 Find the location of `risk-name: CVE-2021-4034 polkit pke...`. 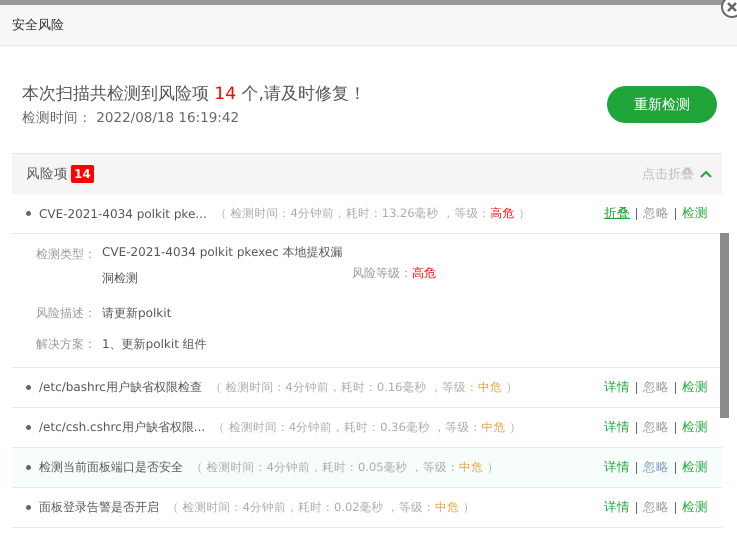

risk-name: CVE-2021-4034 polkit pke... is located at coordinates (123, 213).